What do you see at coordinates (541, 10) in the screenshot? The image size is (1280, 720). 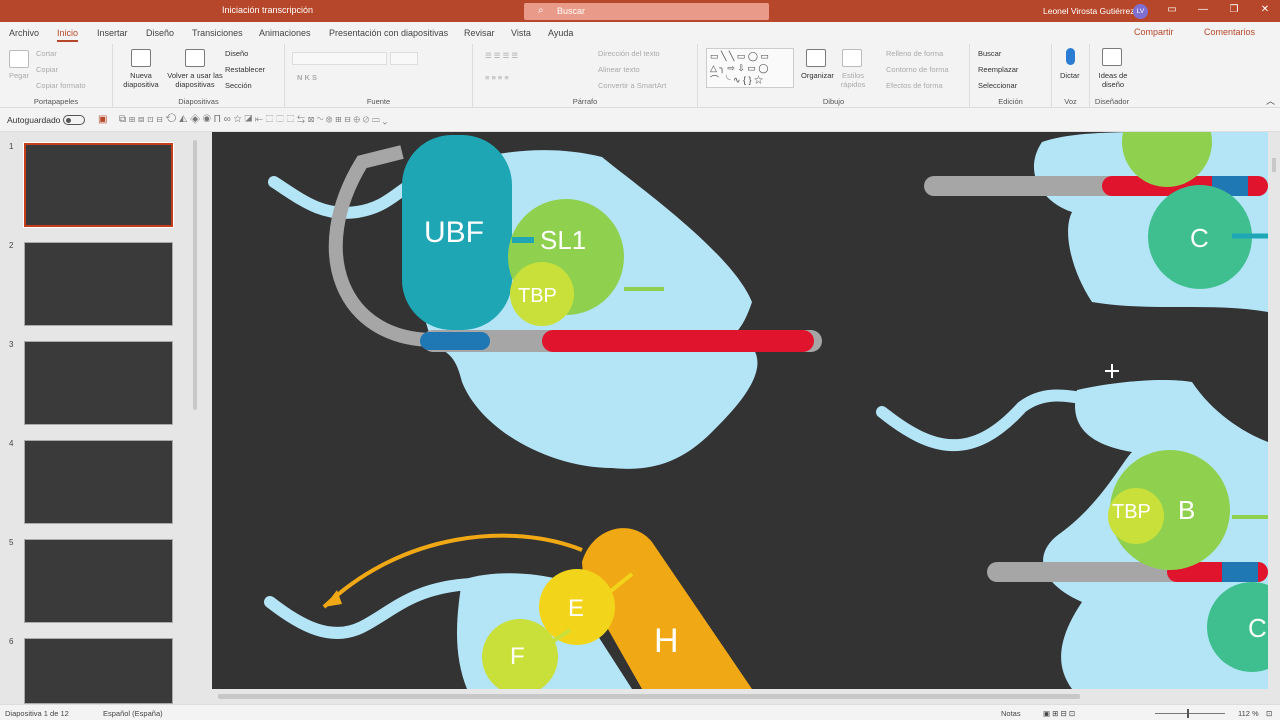 I see `search-icon: ⌕` at bounding box center [541, 10].